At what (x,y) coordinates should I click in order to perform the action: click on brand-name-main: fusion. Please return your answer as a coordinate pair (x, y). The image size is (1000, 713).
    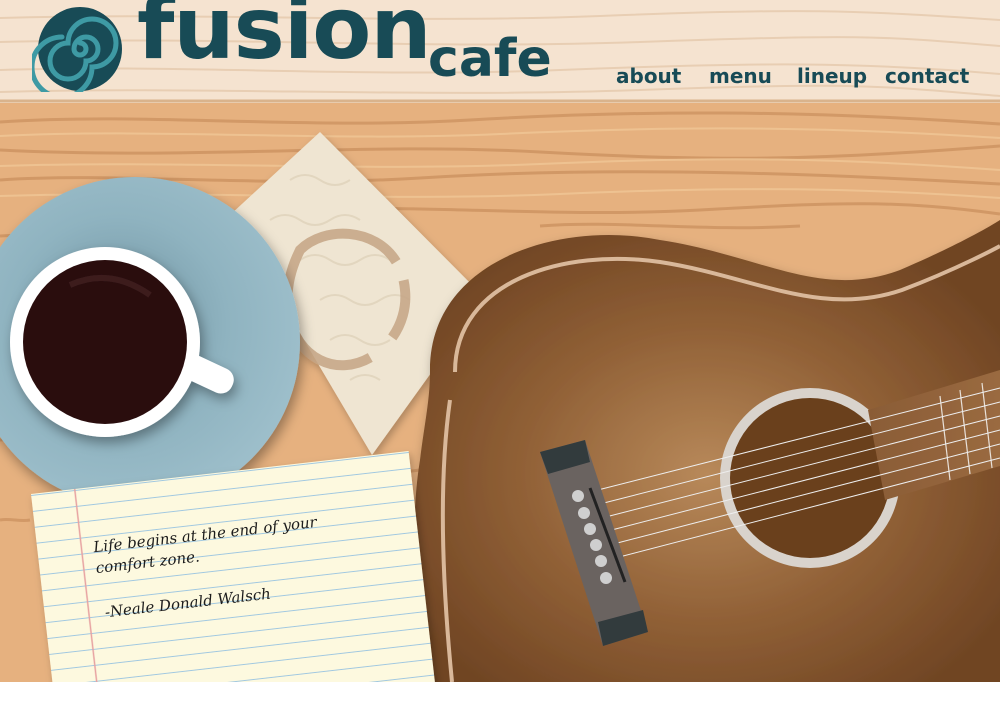
    Looking at the image, I should click on (284, 39).